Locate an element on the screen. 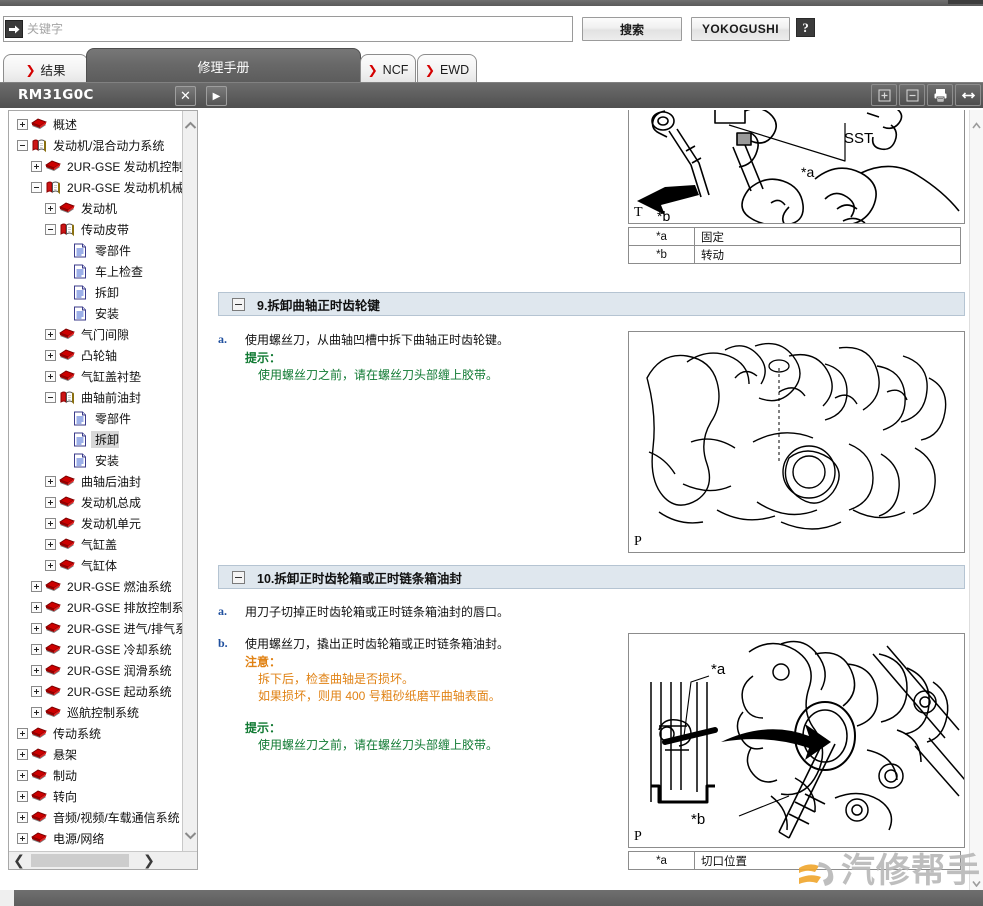 The height and width of the screenshot is (906, 983). search-input is located at coordinates (297, 29).